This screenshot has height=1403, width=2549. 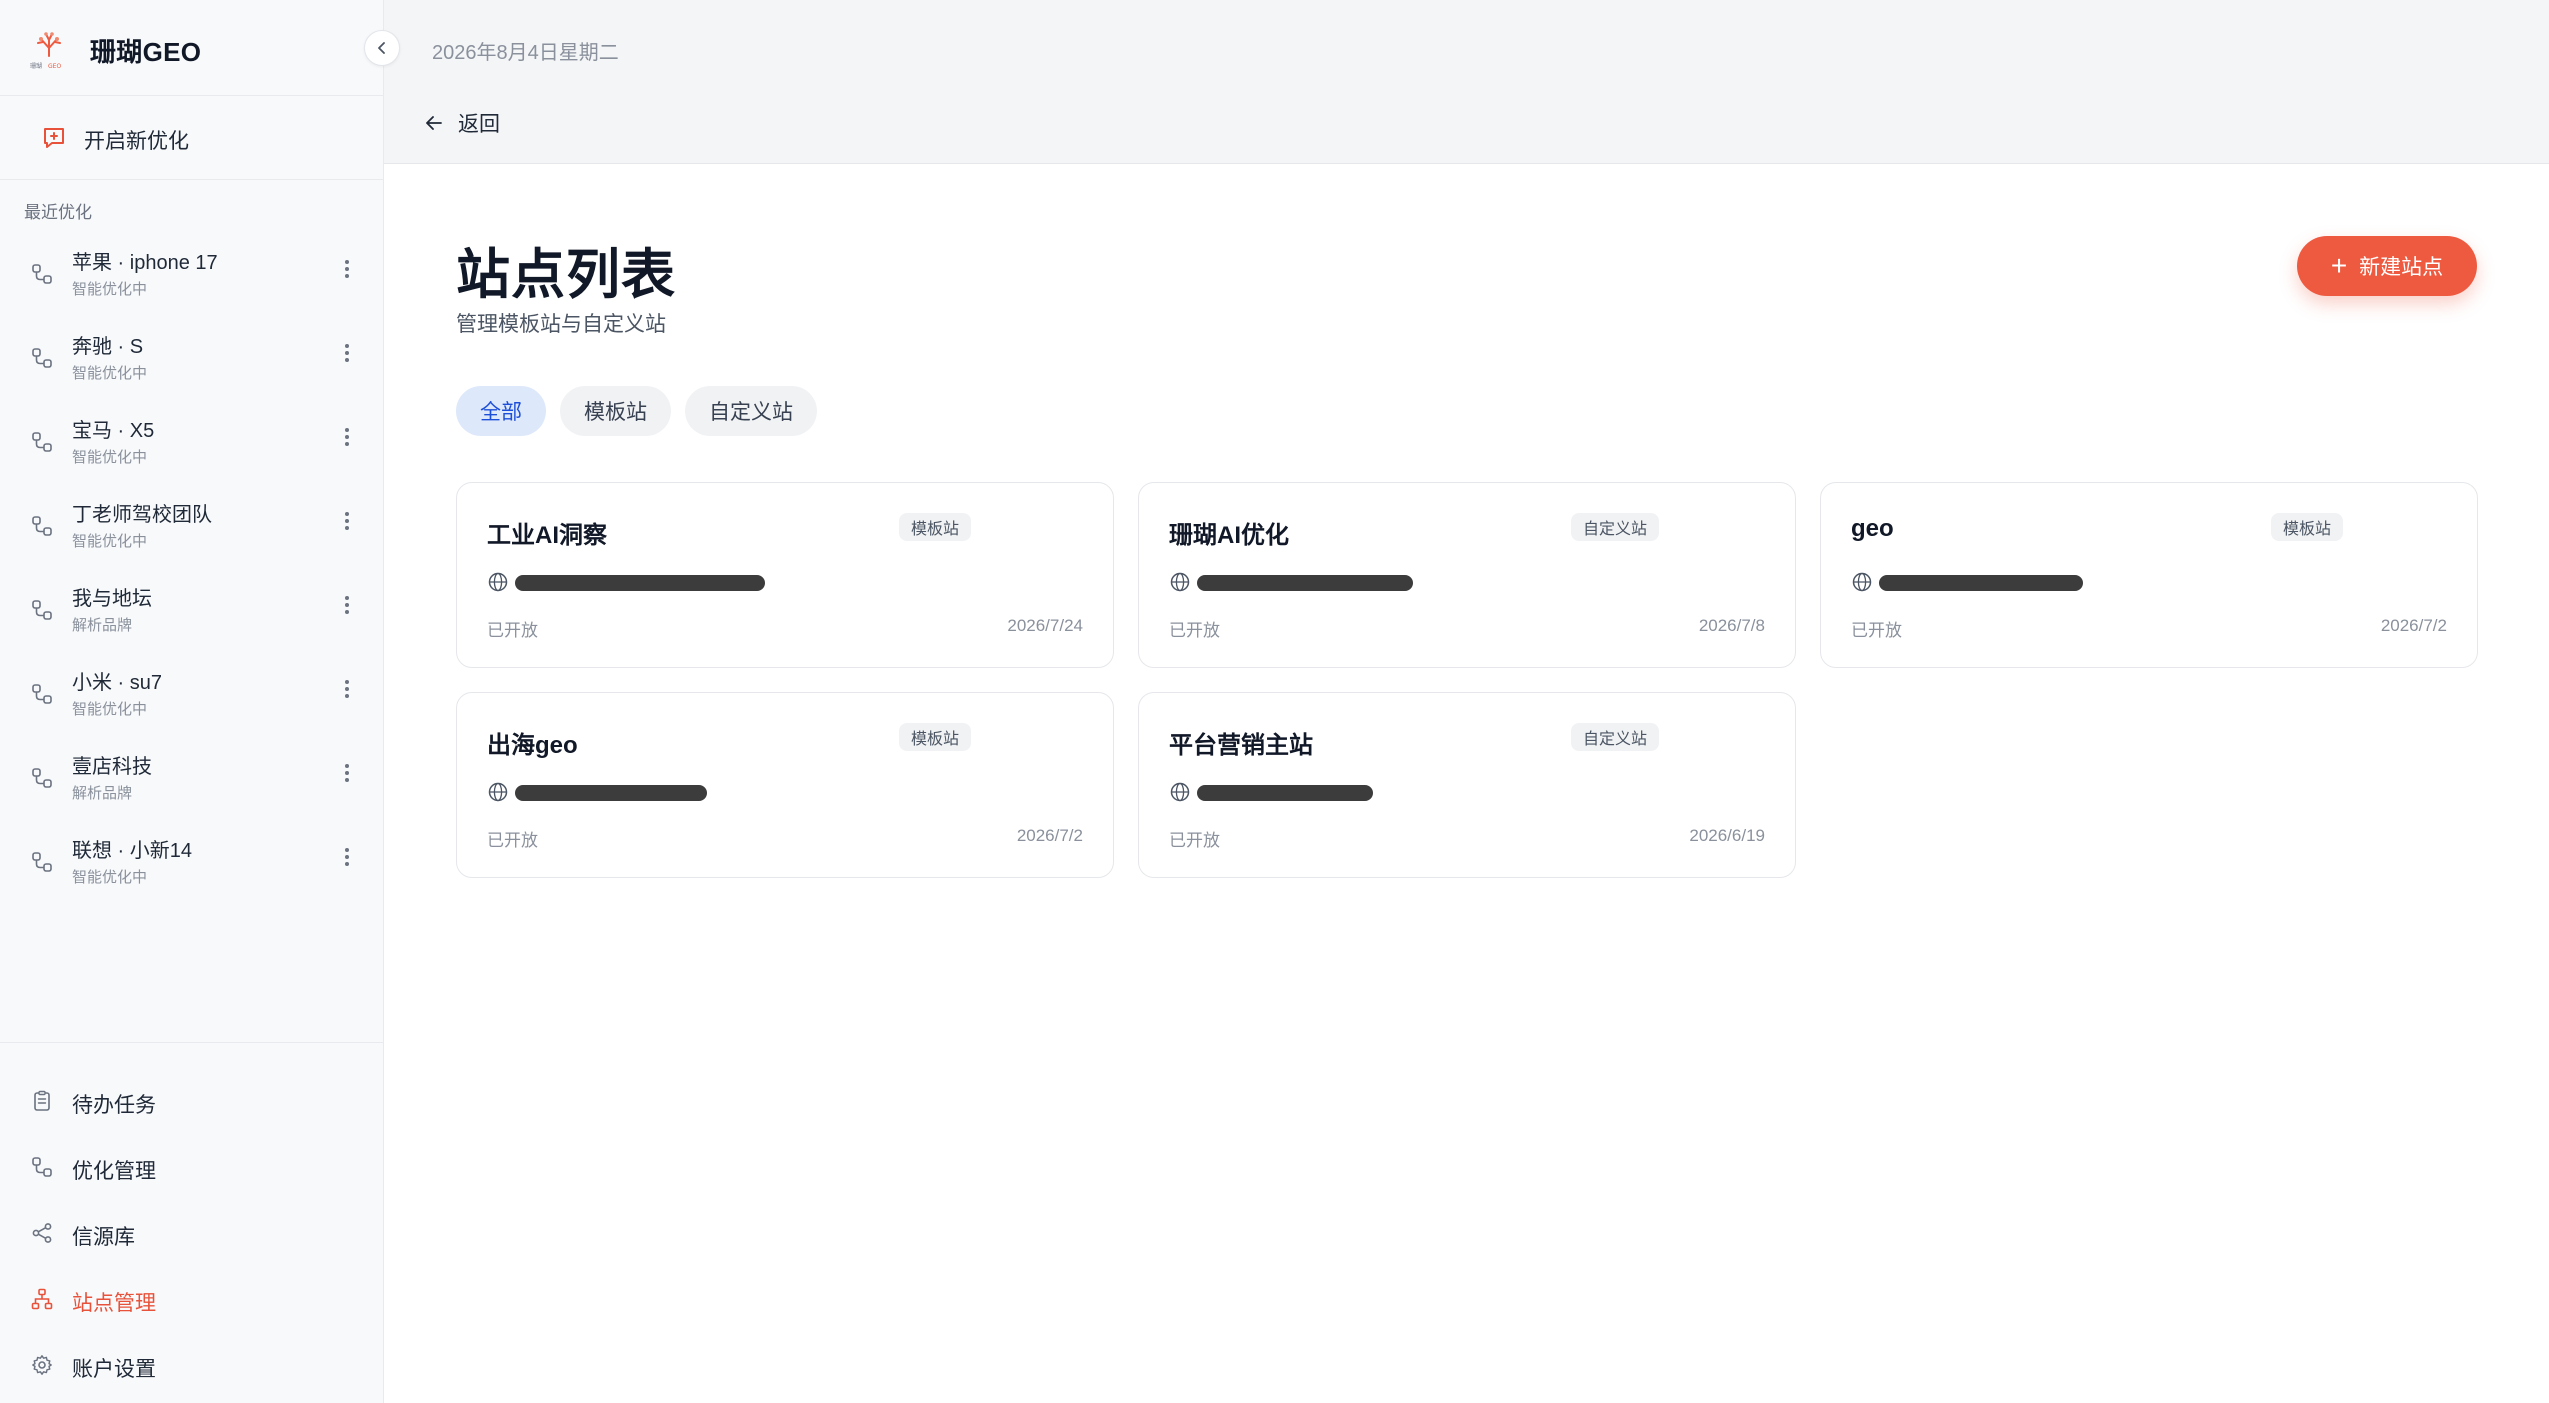 I want to click on collapse-sidebar-button, so click(x=382, y=48).